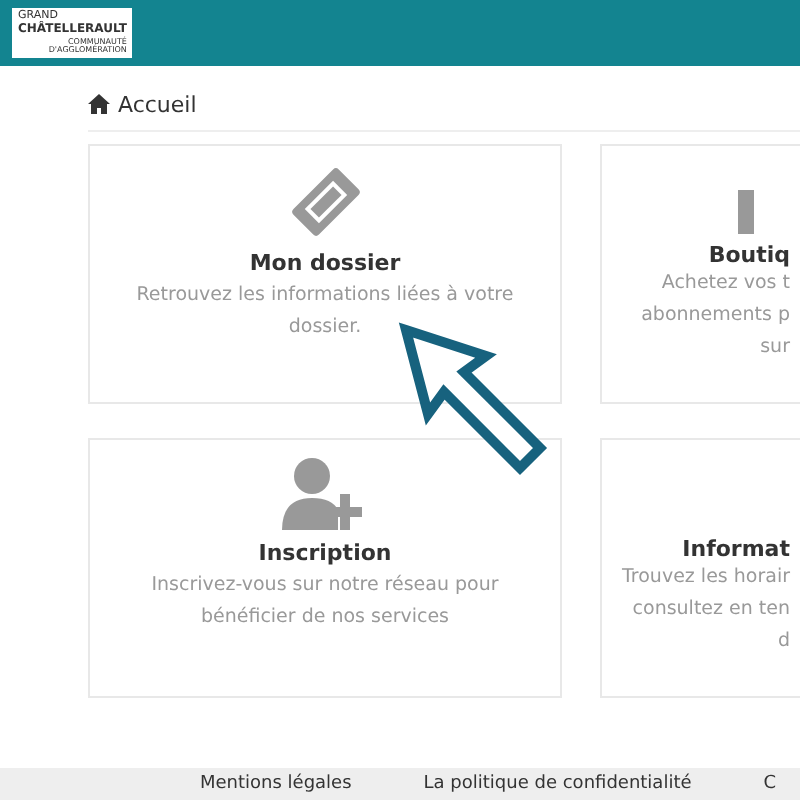 This screenshot has height=800, width=800. I want to click on cursor-arrow-icon, so click(474, 400).